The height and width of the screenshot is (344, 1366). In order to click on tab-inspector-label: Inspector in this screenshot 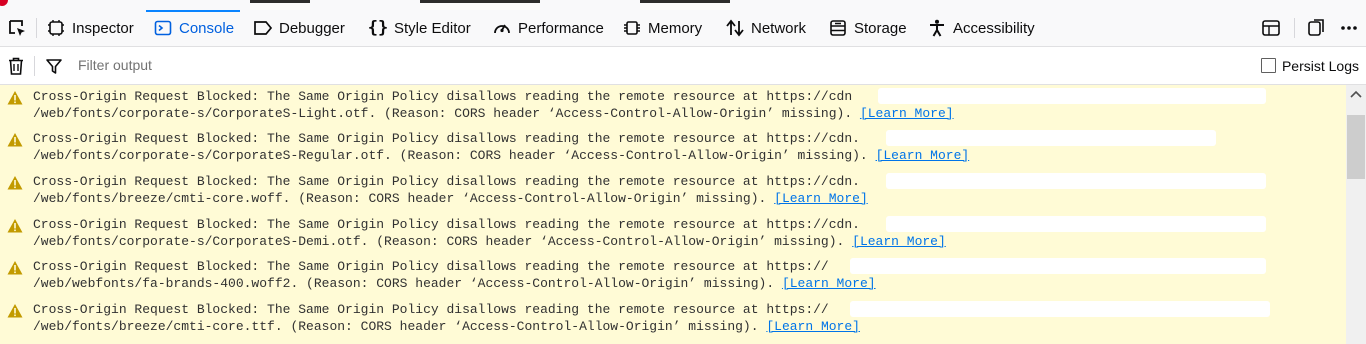, I will do `click(103, 28)`.